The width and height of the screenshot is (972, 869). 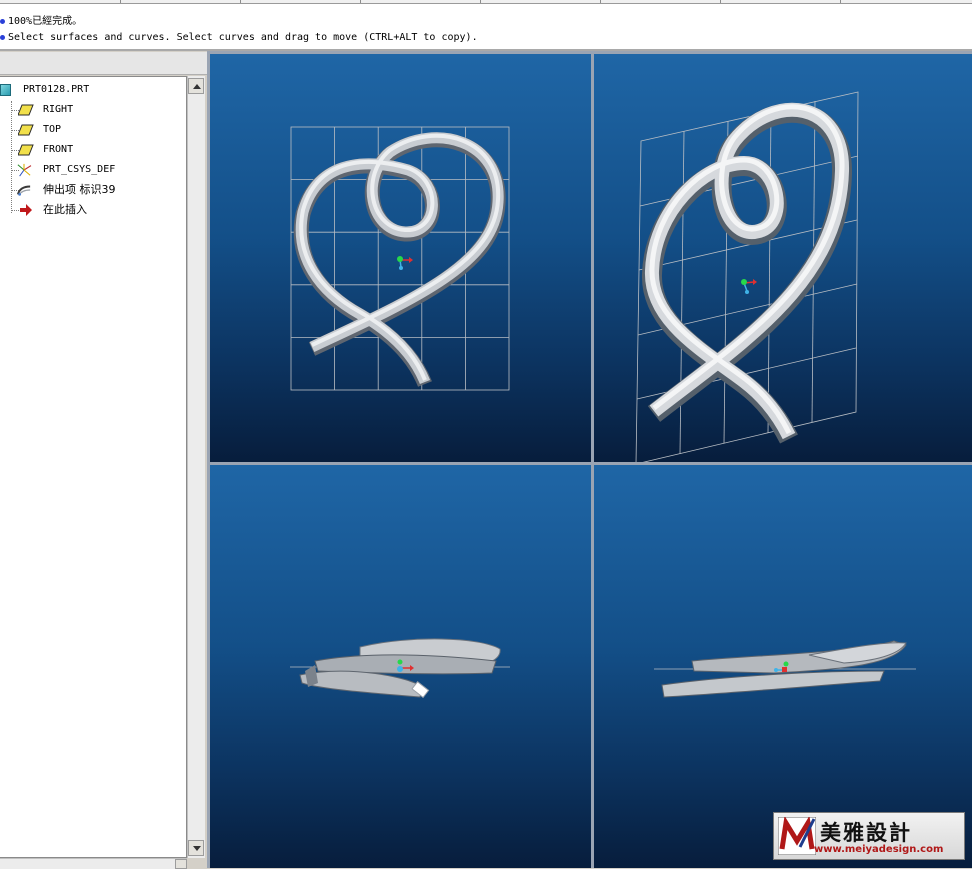 What do you see at coordinates (26, 210) in the screenshot?
I see `insert-here-arrow-icon` at bounding box center [26, 210].